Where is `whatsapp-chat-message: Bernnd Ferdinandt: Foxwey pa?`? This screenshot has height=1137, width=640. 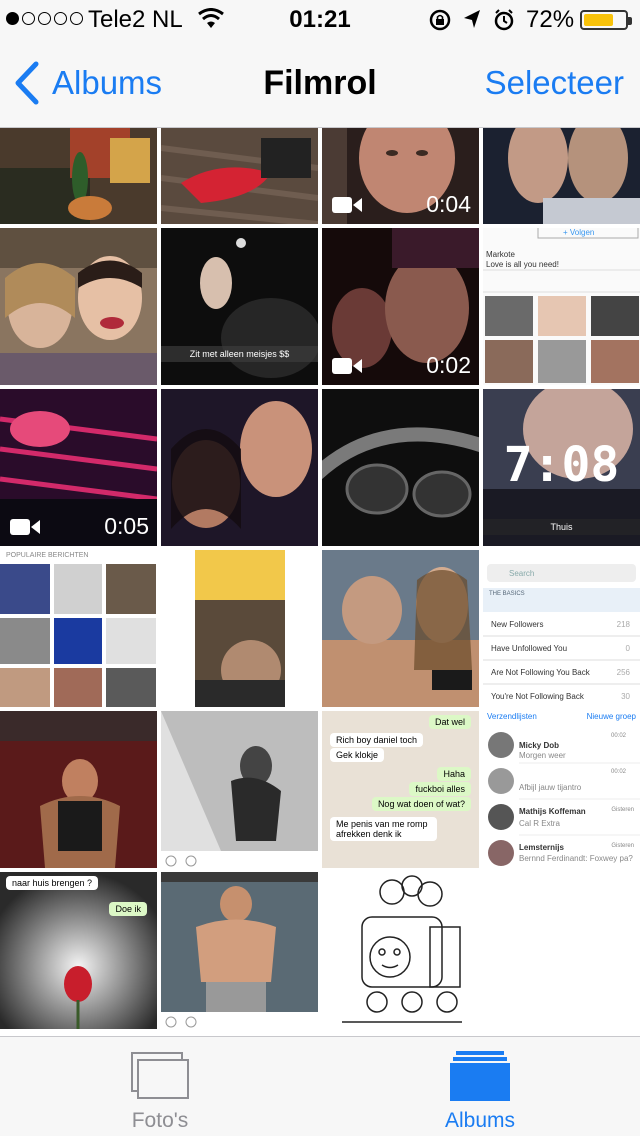
whatsapp-chat-message: Bernnd Ferdinandt: Foxwey pa? is located at coordinates (576, 858).